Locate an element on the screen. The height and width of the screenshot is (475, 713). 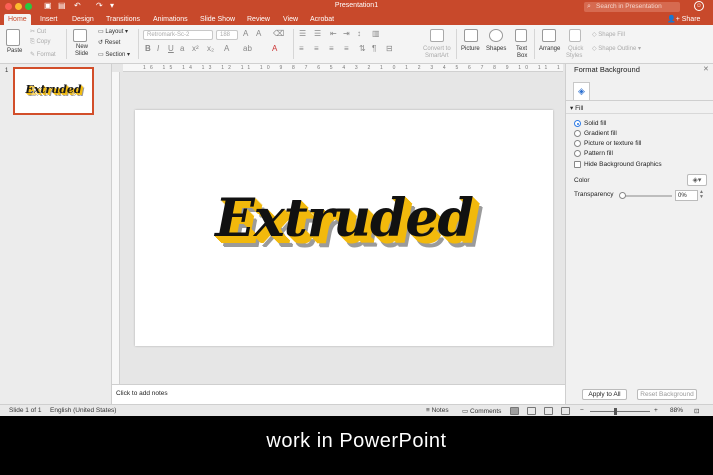
justify-icon: ≡ is located at coordinates (346, 48).